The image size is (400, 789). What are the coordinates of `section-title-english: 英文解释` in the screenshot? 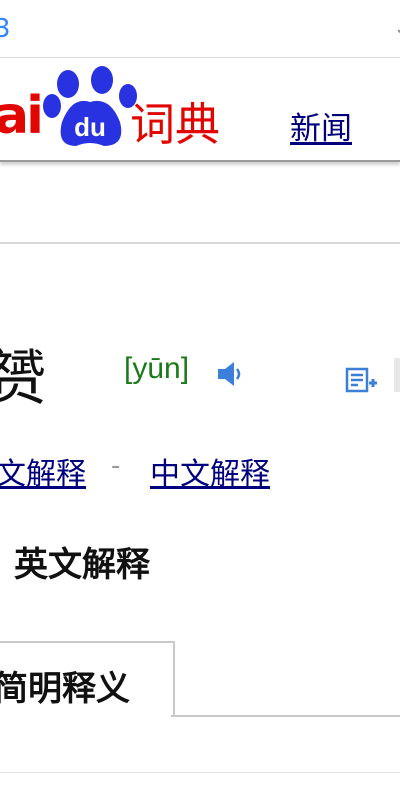 It's located at (82, 565).